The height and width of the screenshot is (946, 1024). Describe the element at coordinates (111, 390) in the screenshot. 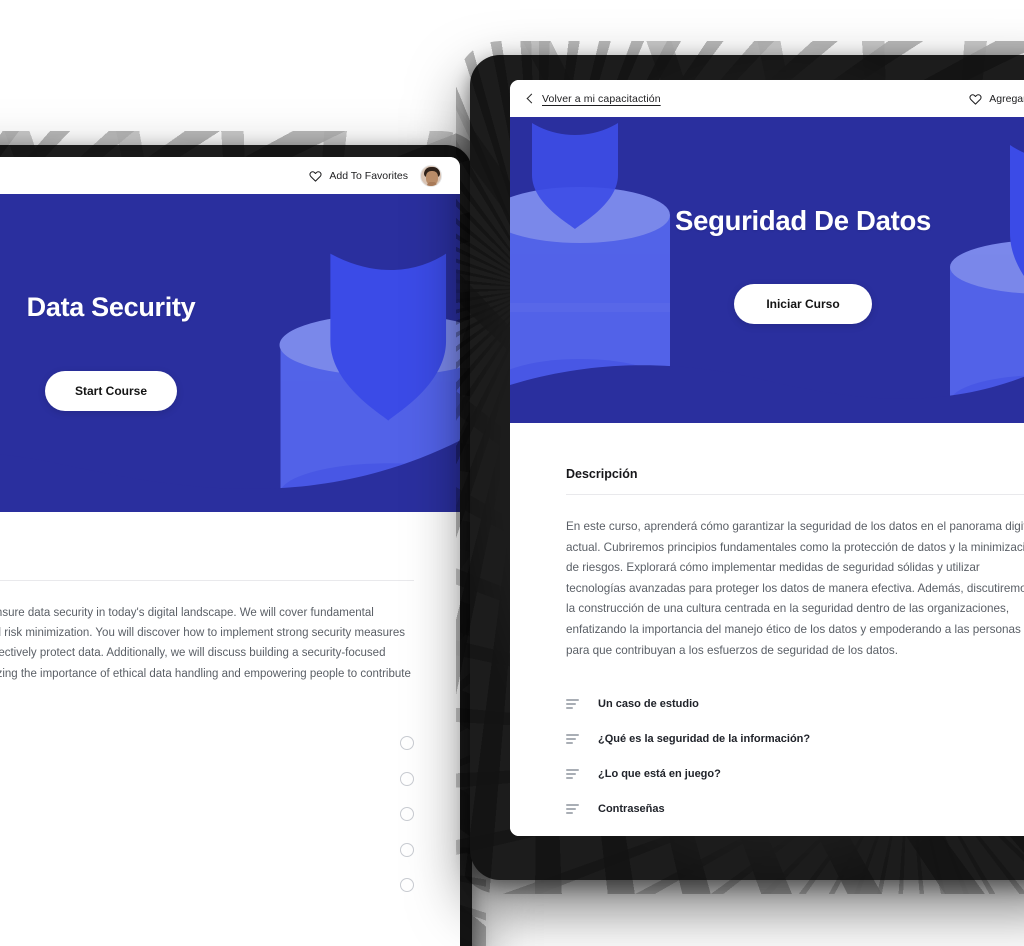

I see `start-course-button: Start Course` at that location.